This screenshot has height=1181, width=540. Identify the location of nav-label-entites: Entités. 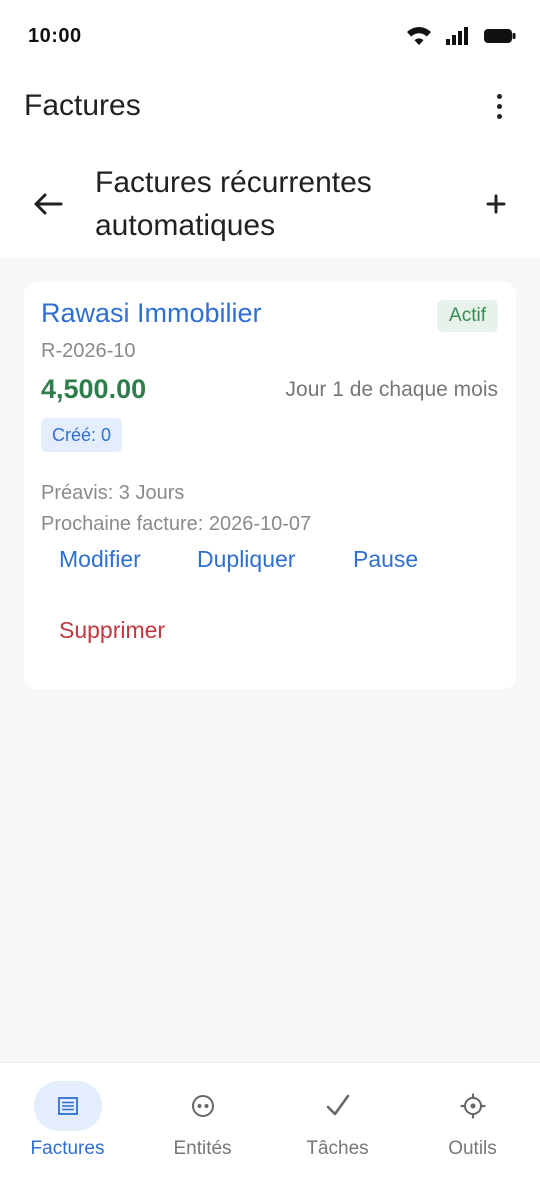
(202, 1148).